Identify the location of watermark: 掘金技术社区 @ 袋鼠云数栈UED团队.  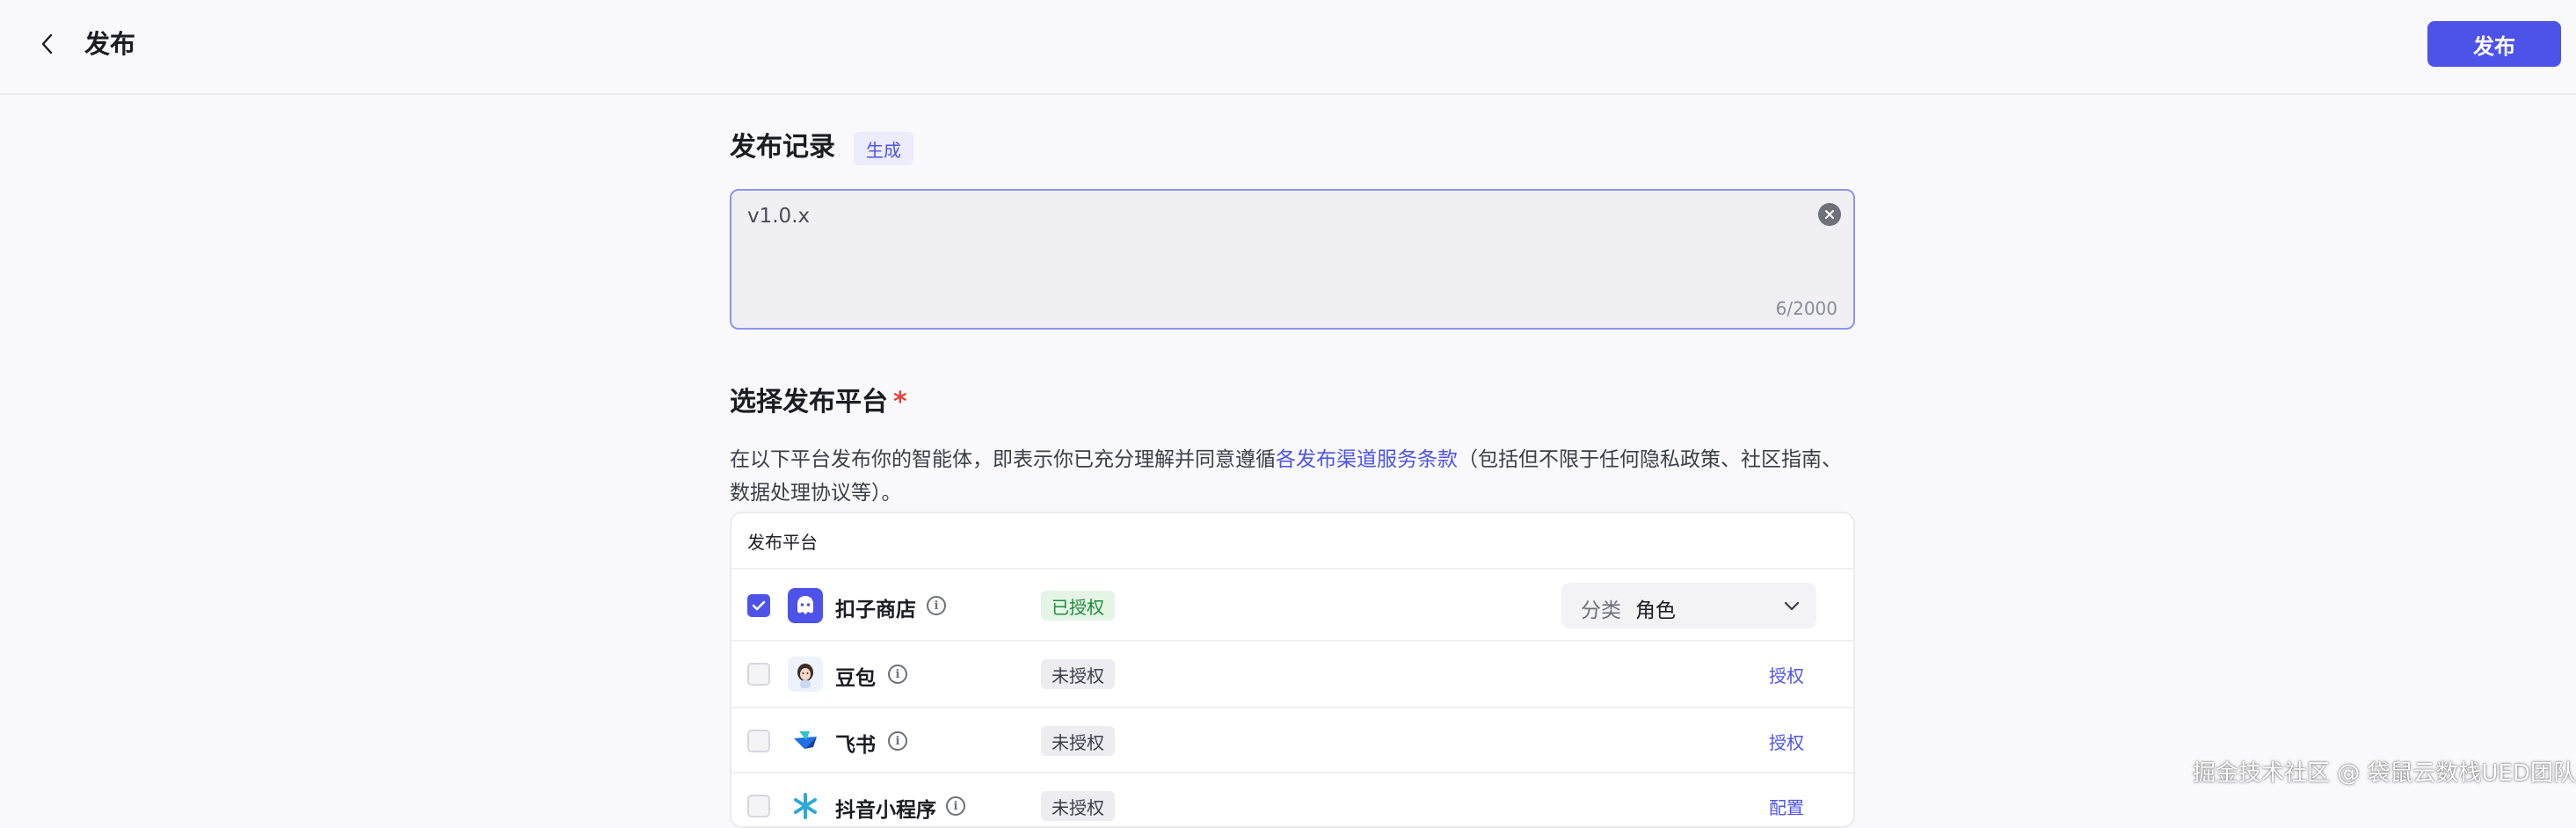
(2384, 773).